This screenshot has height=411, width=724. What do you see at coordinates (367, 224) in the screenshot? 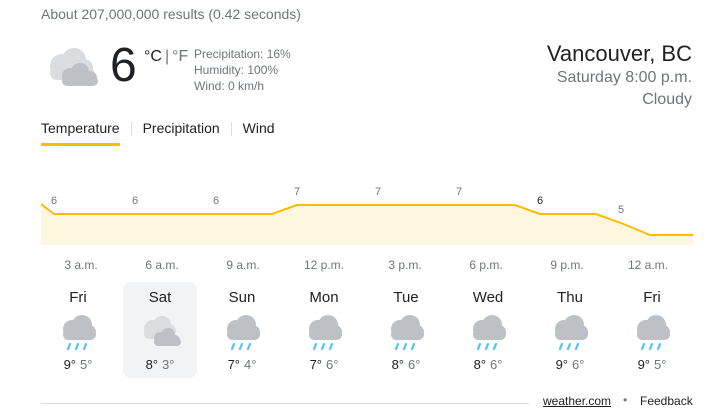
I see `chart-area` at bounding box center [367, 224].